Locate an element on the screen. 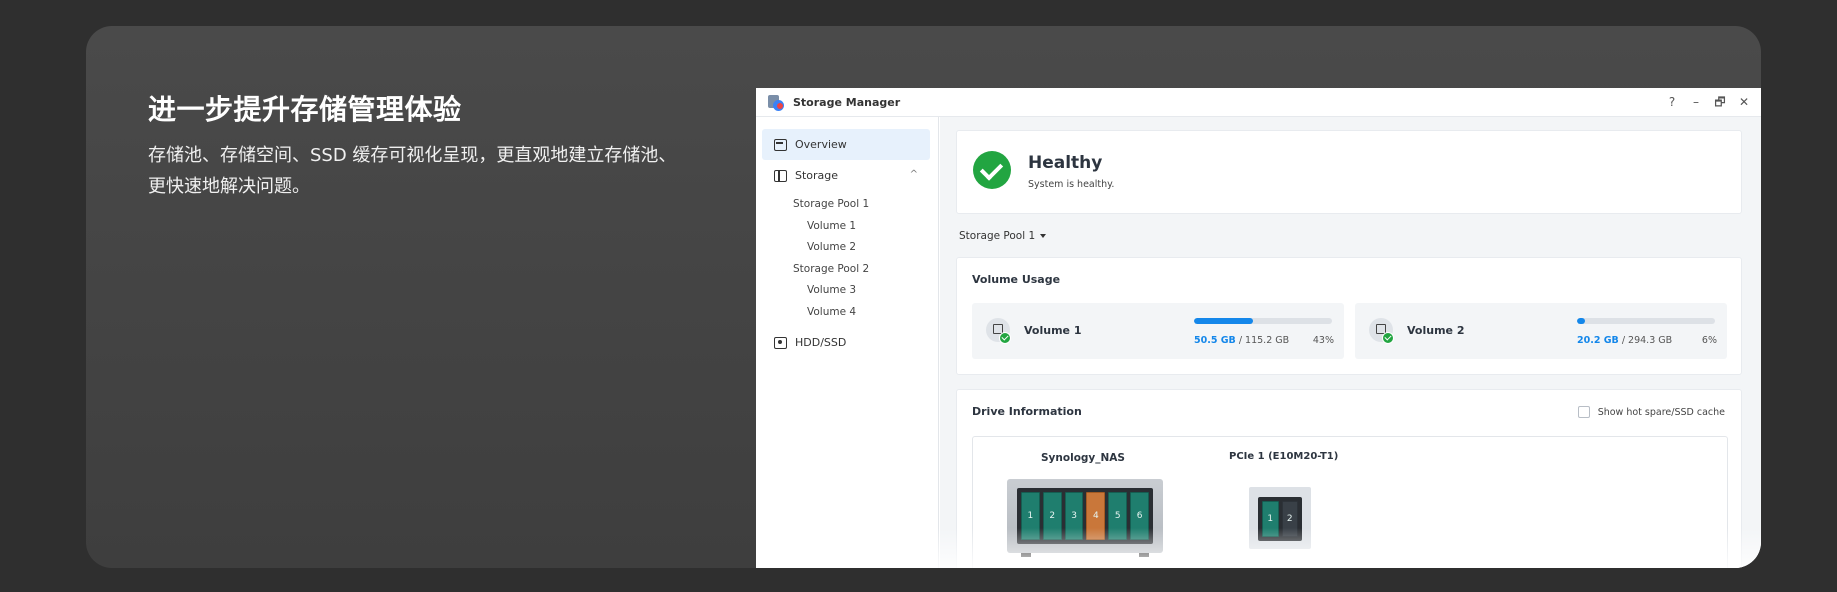 This screenshot has width=1837, height=592. volume-used: 50.5 GB is located at coordinates (1215, 340).